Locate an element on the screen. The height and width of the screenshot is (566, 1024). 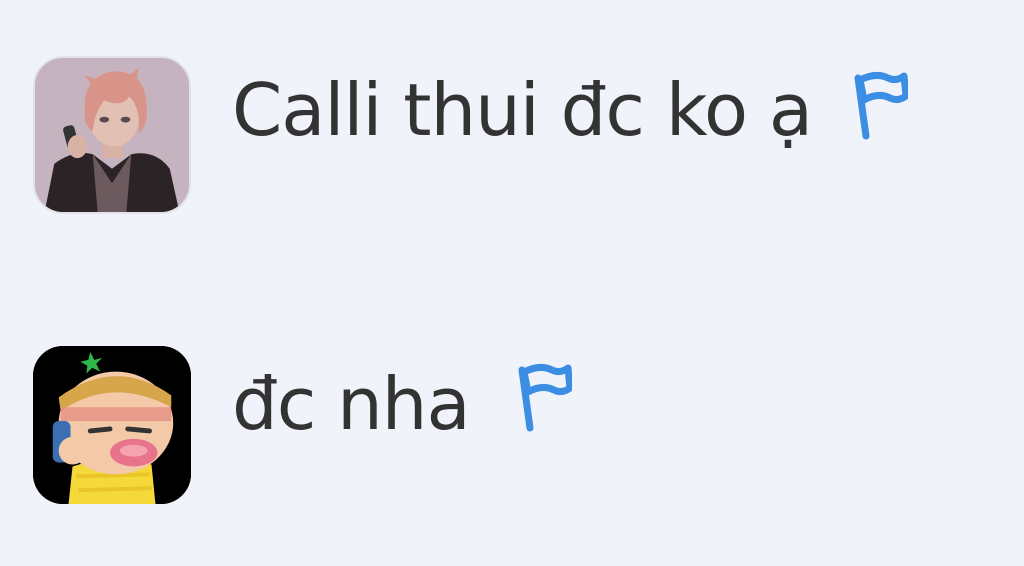
anime-boy-avatar-icon is located at coordinates (112, 135).